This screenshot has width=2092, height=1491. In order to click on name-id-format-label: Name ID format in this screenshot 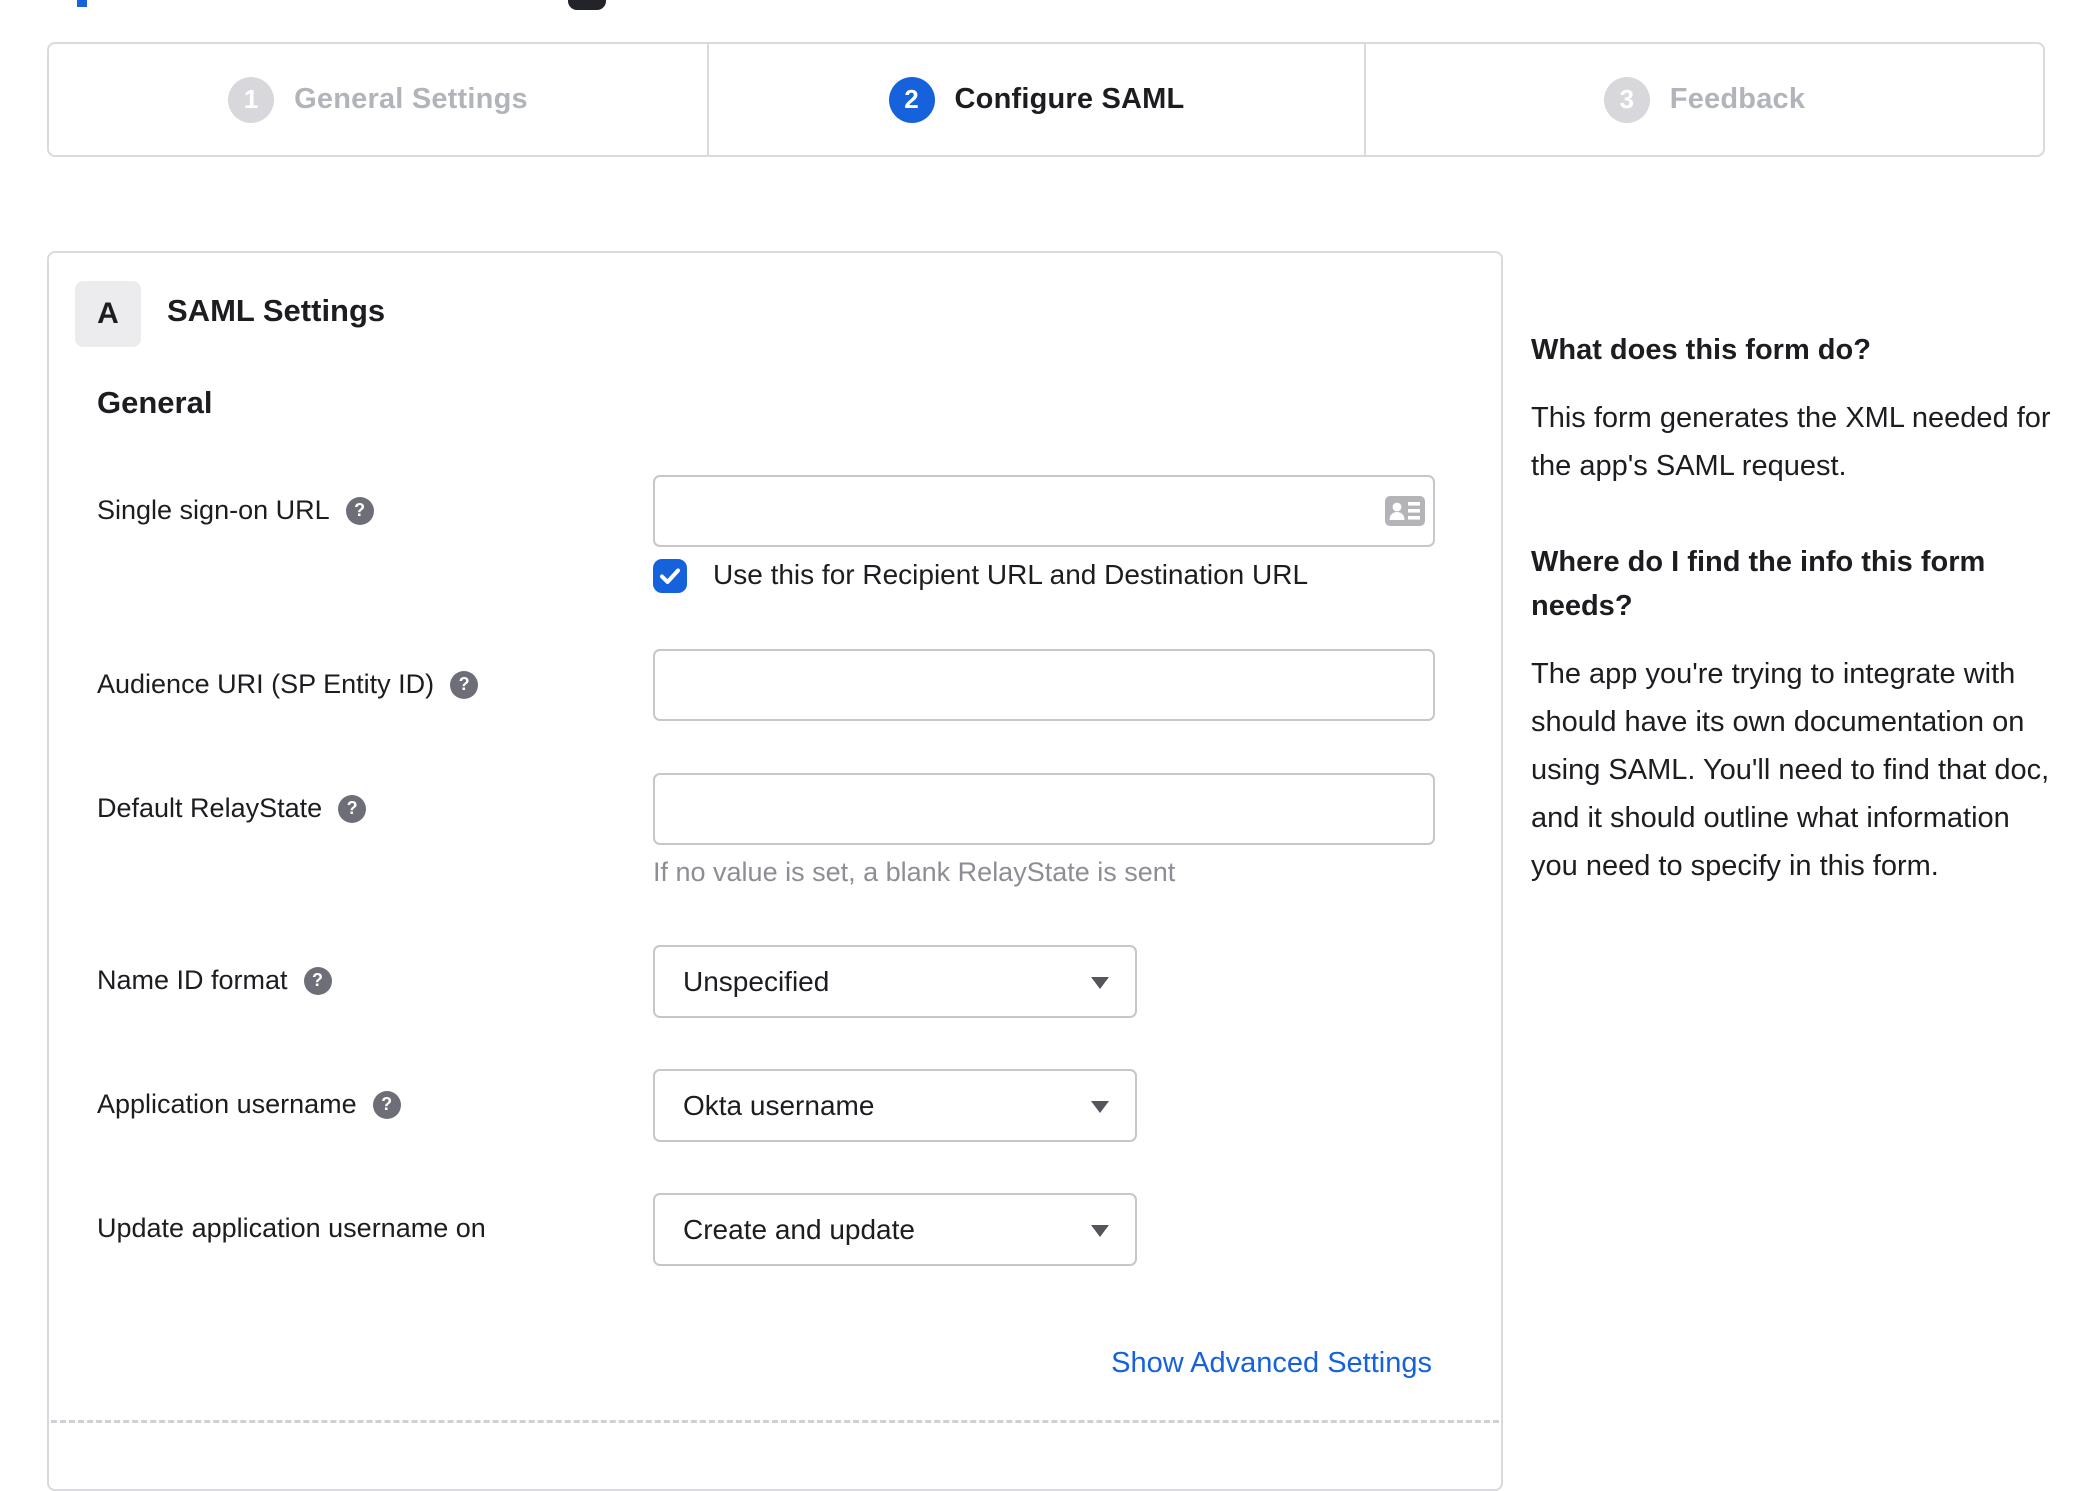, I will do `click(192, 980)`.